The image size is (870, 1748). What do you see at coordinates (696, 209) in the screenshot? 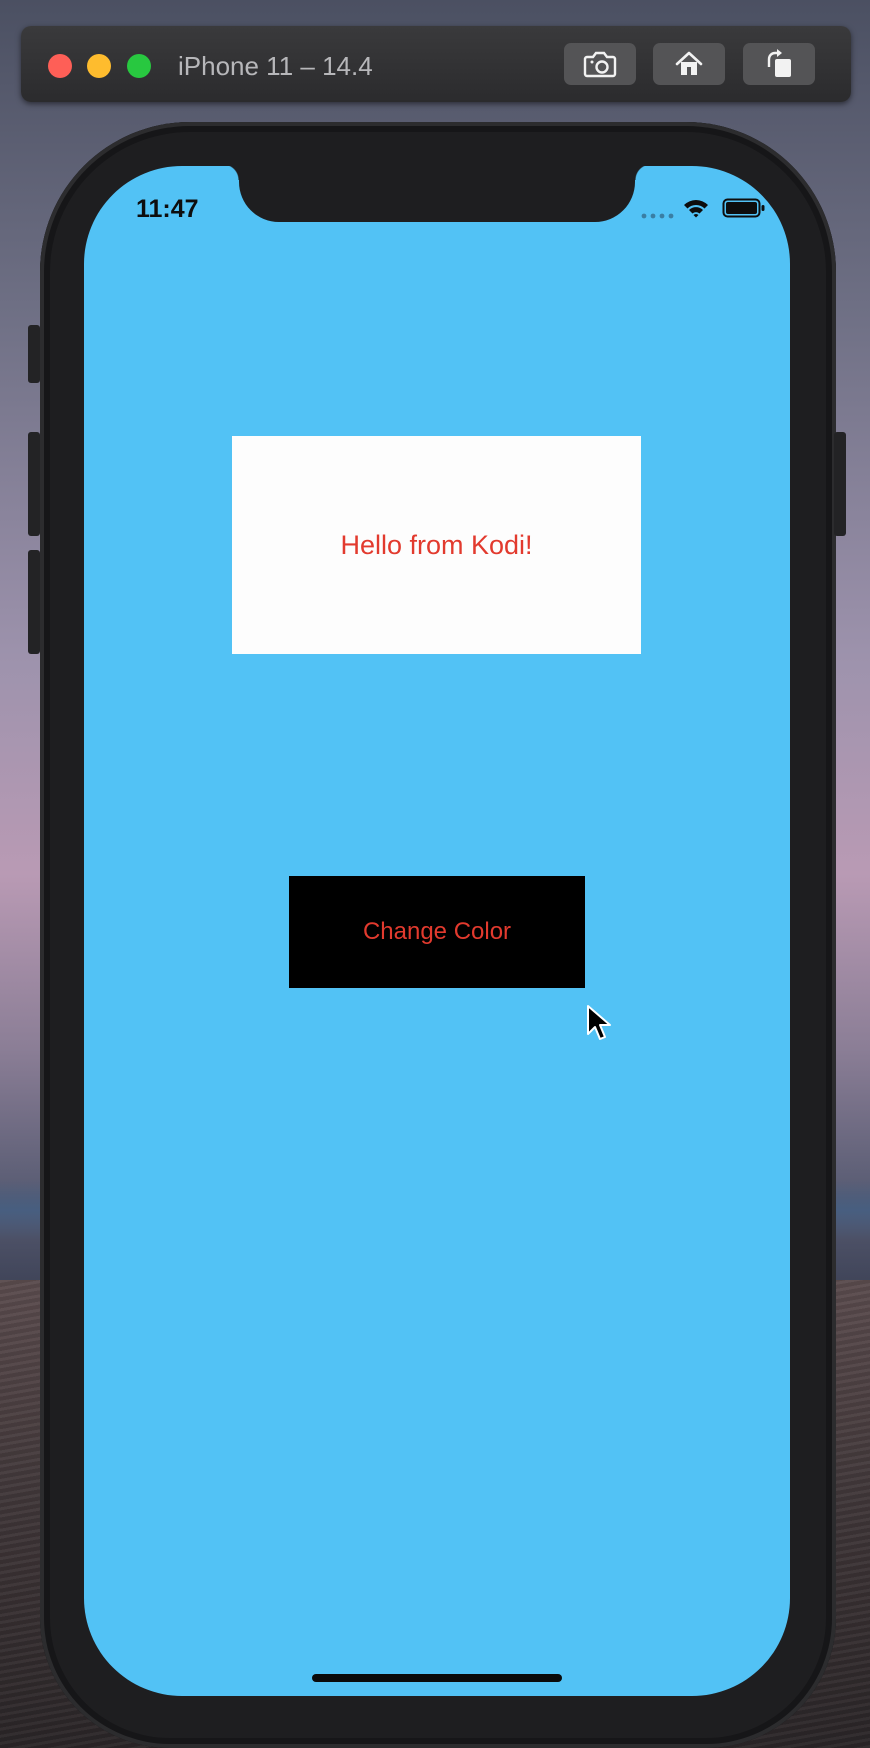
I see `wifi-icon` at bounding box center [696, 209].